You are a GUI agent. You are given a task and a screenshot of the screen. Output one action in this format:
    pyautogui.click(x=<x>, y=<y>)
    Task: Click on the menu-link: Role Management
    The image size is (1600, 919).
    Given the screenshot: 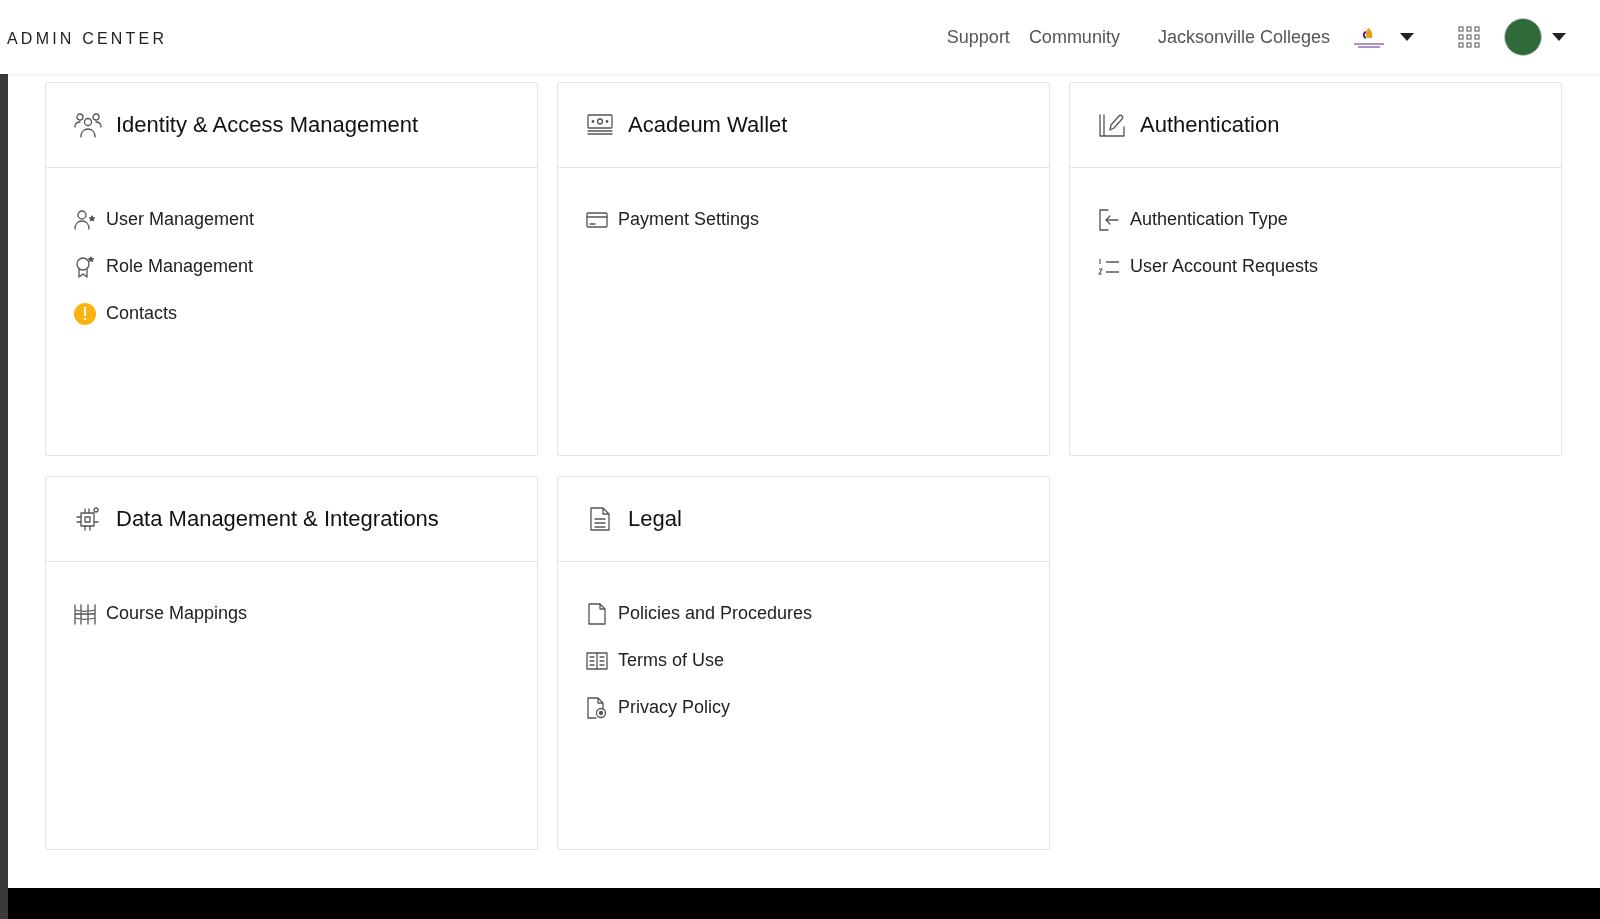 What is the action you would take?
    pyautogui.click(x=164, y=266)
    